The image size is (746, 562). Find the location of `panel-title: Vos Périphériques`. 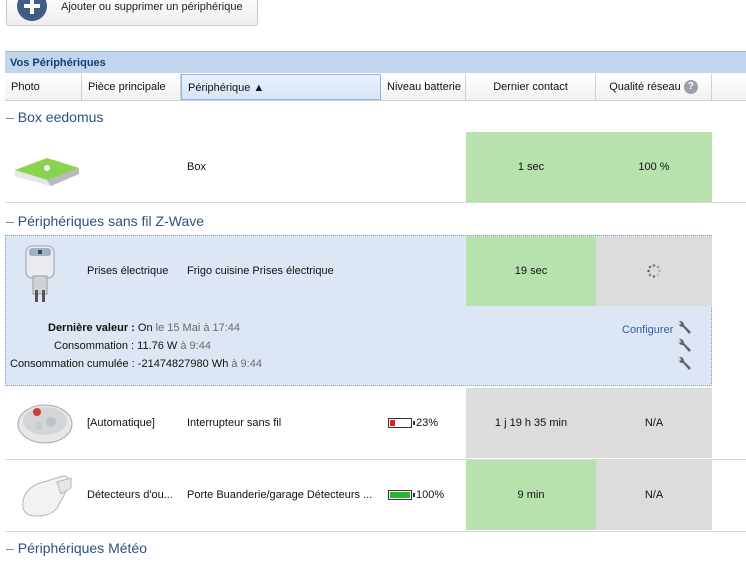

panel-title: Vos Périphériques is located at coordinates (58, 63).